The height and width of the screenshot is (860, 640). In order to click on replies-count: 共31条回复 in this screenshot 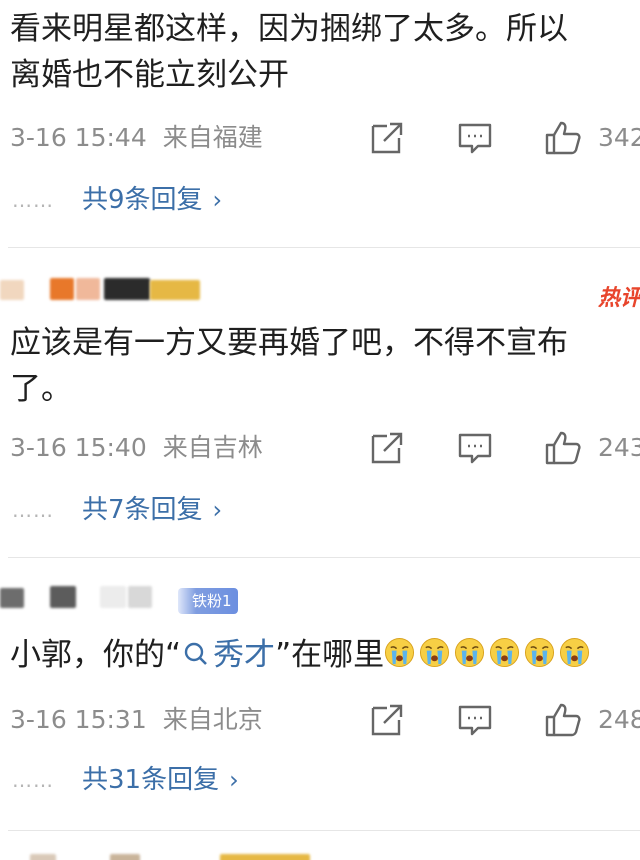, I will do `click(151, 780)`.